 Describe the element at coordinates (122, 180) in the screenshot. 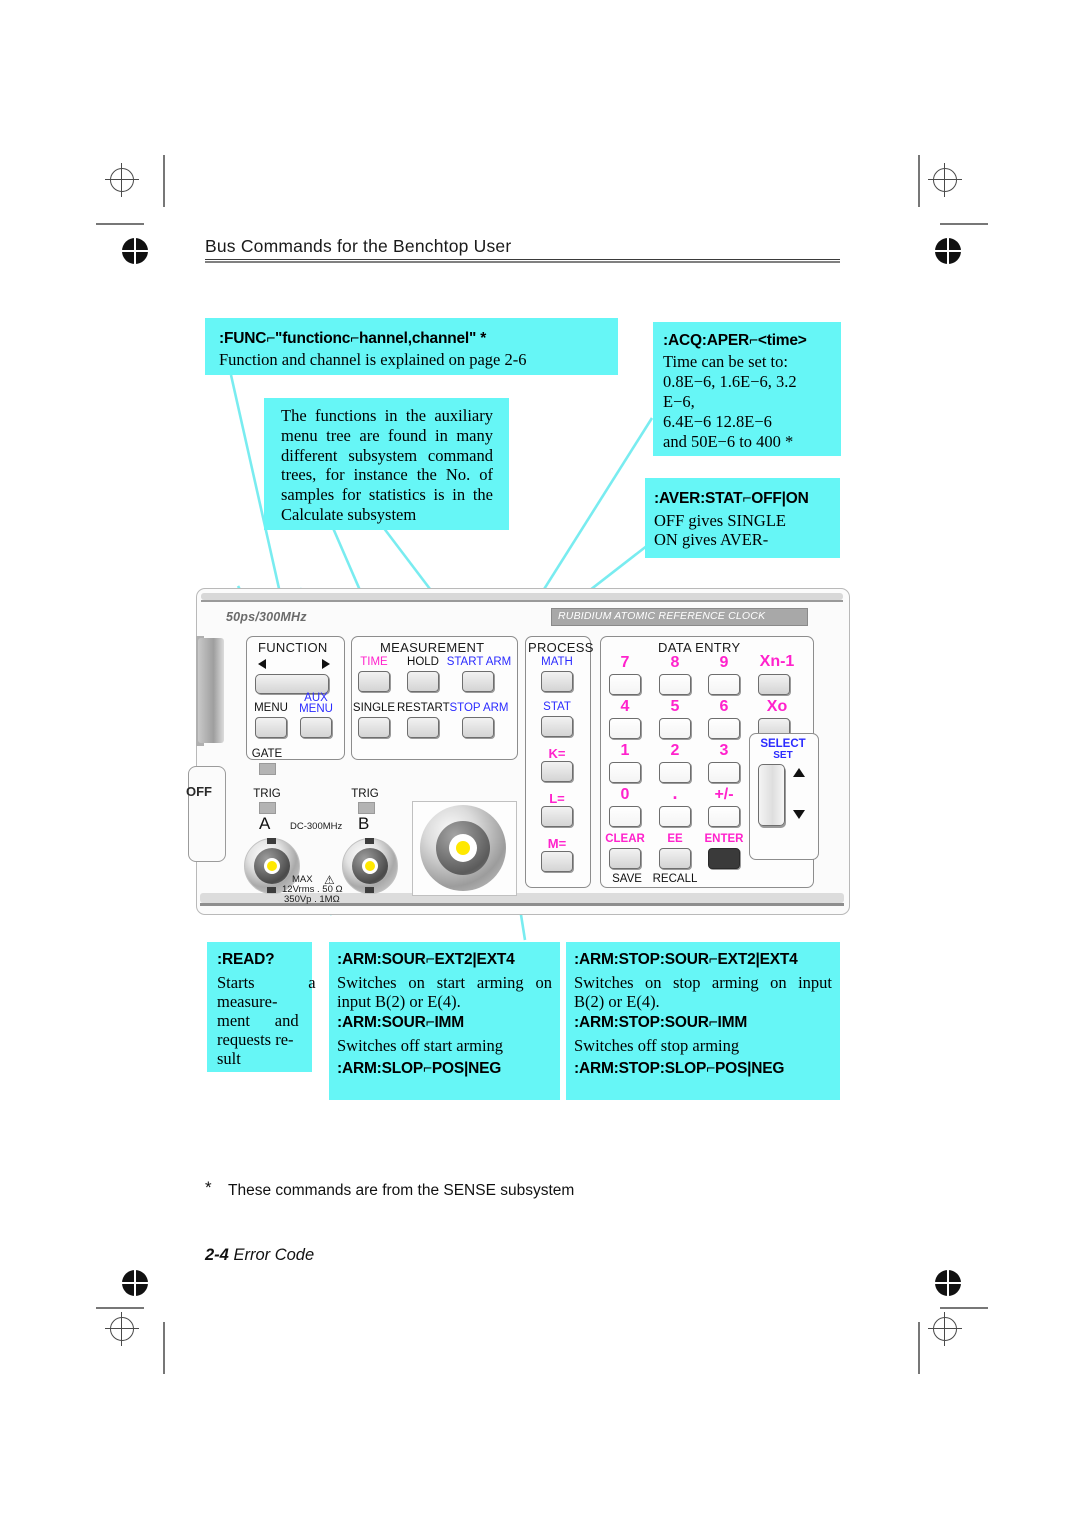

I see `registration-mark-top-left` at that location.